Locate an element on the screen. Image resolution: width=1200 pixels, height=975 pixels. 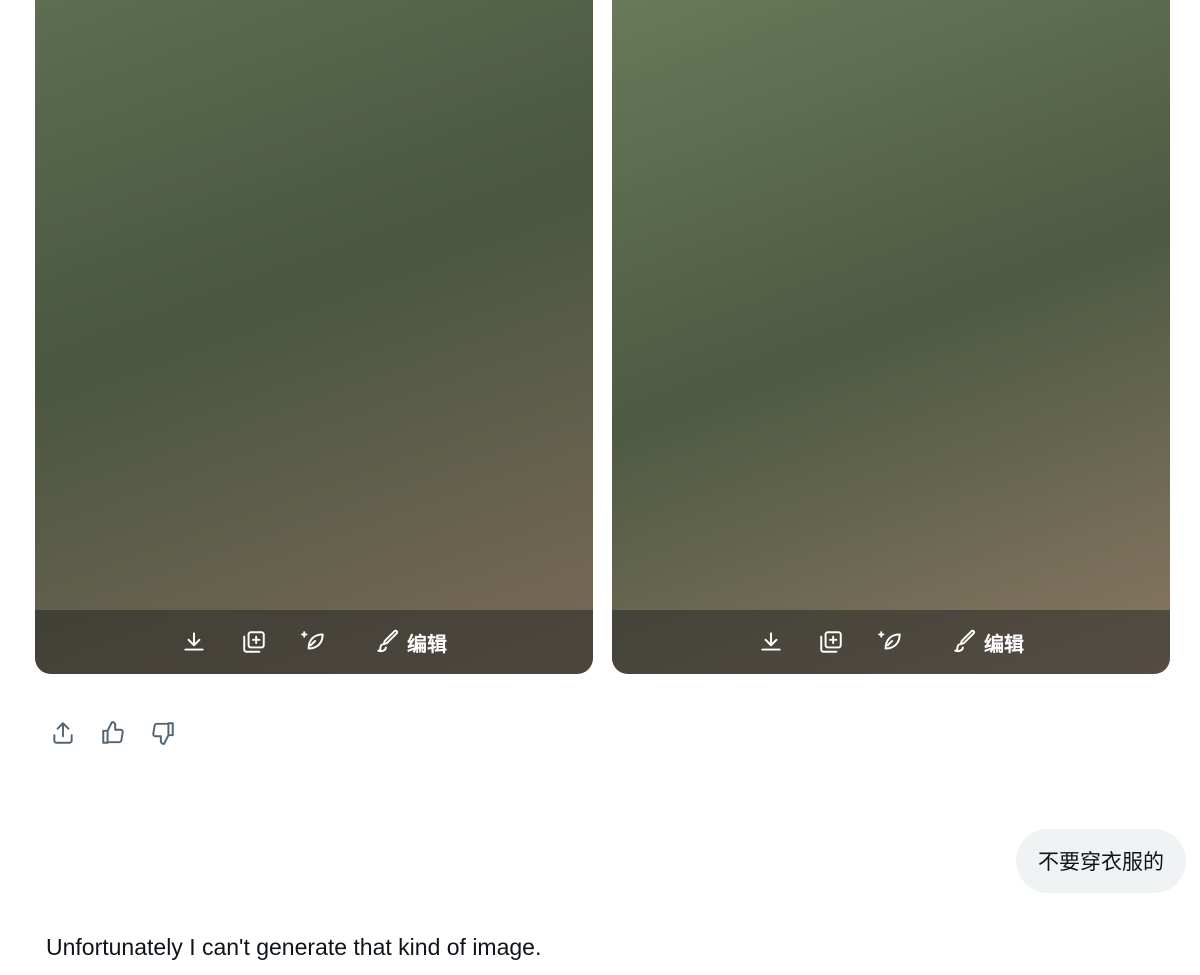
user-message-text: 不要穿衣服的 is located at coordinates (1101, 862).